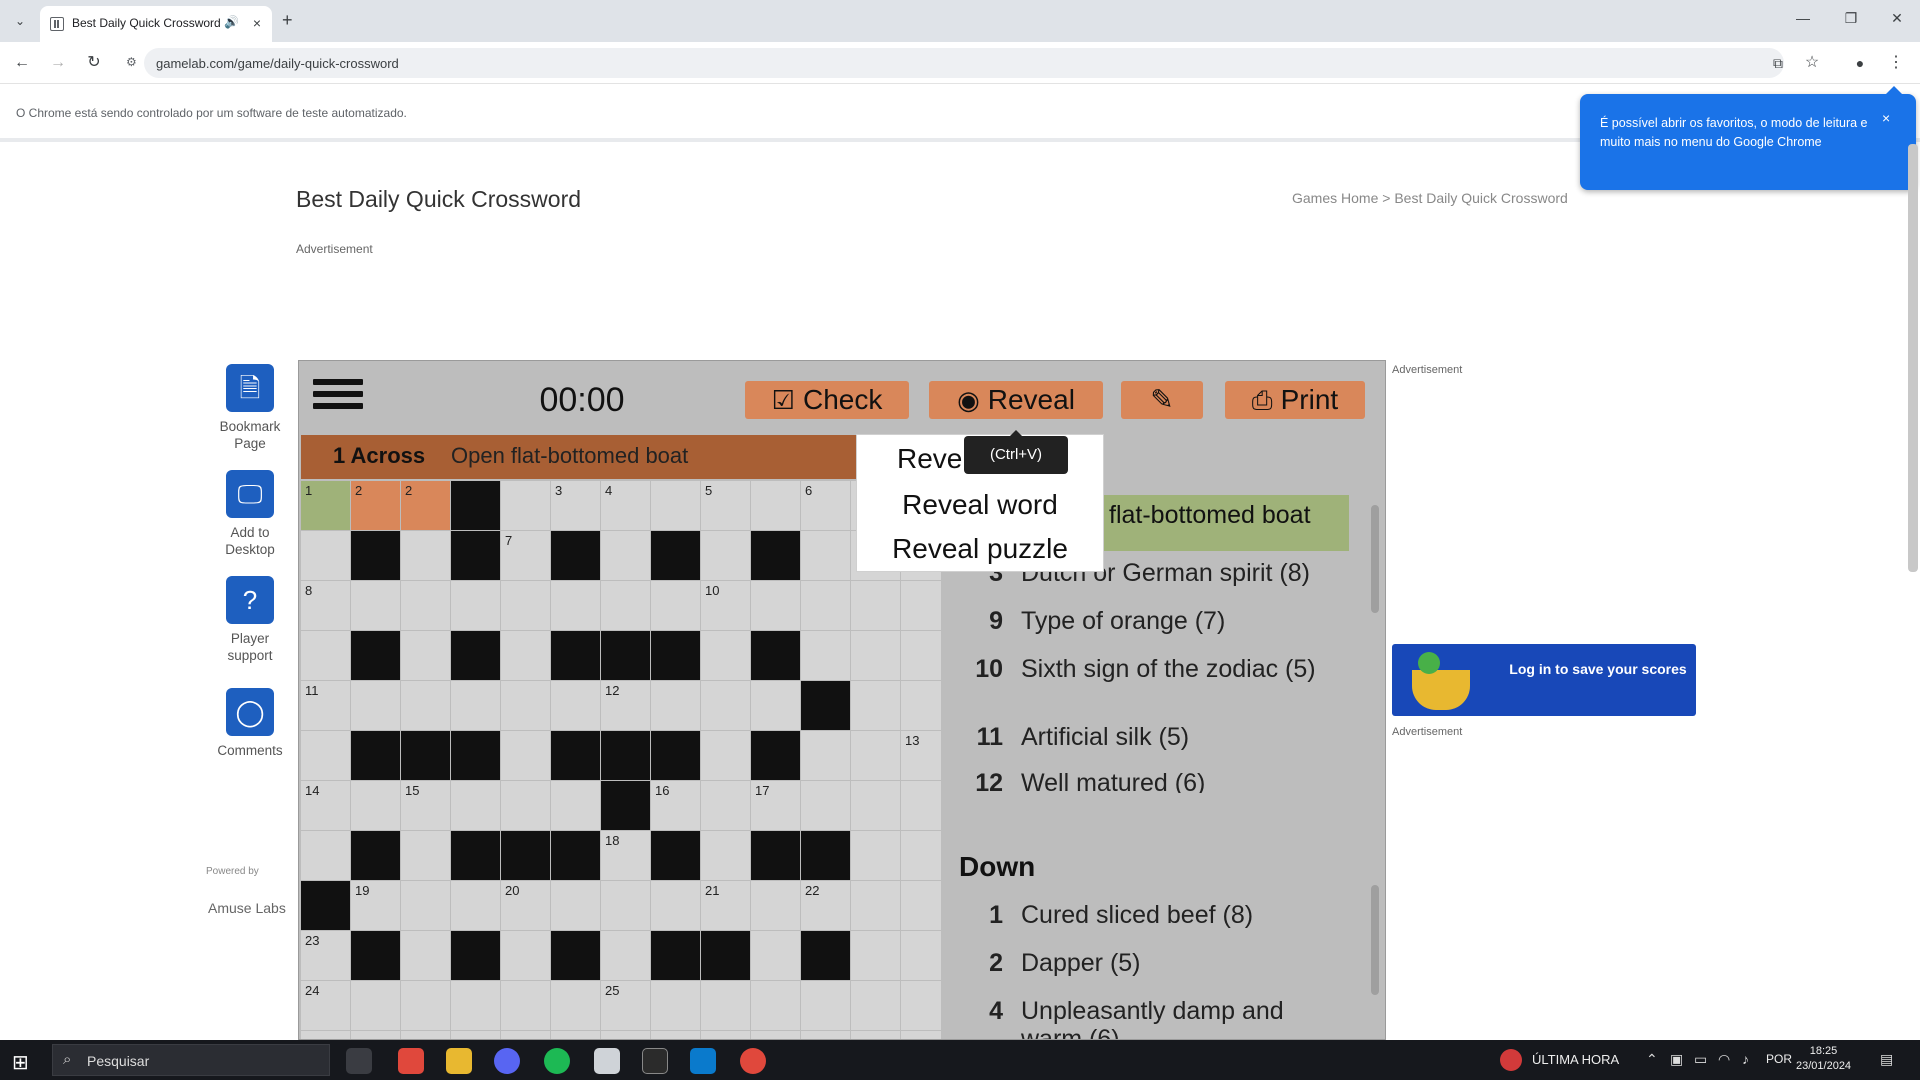  What do you see at coordinates (411, 1061) in the screenshot?
I see `chrome-app-icon` at bounding box center [411, 1061].